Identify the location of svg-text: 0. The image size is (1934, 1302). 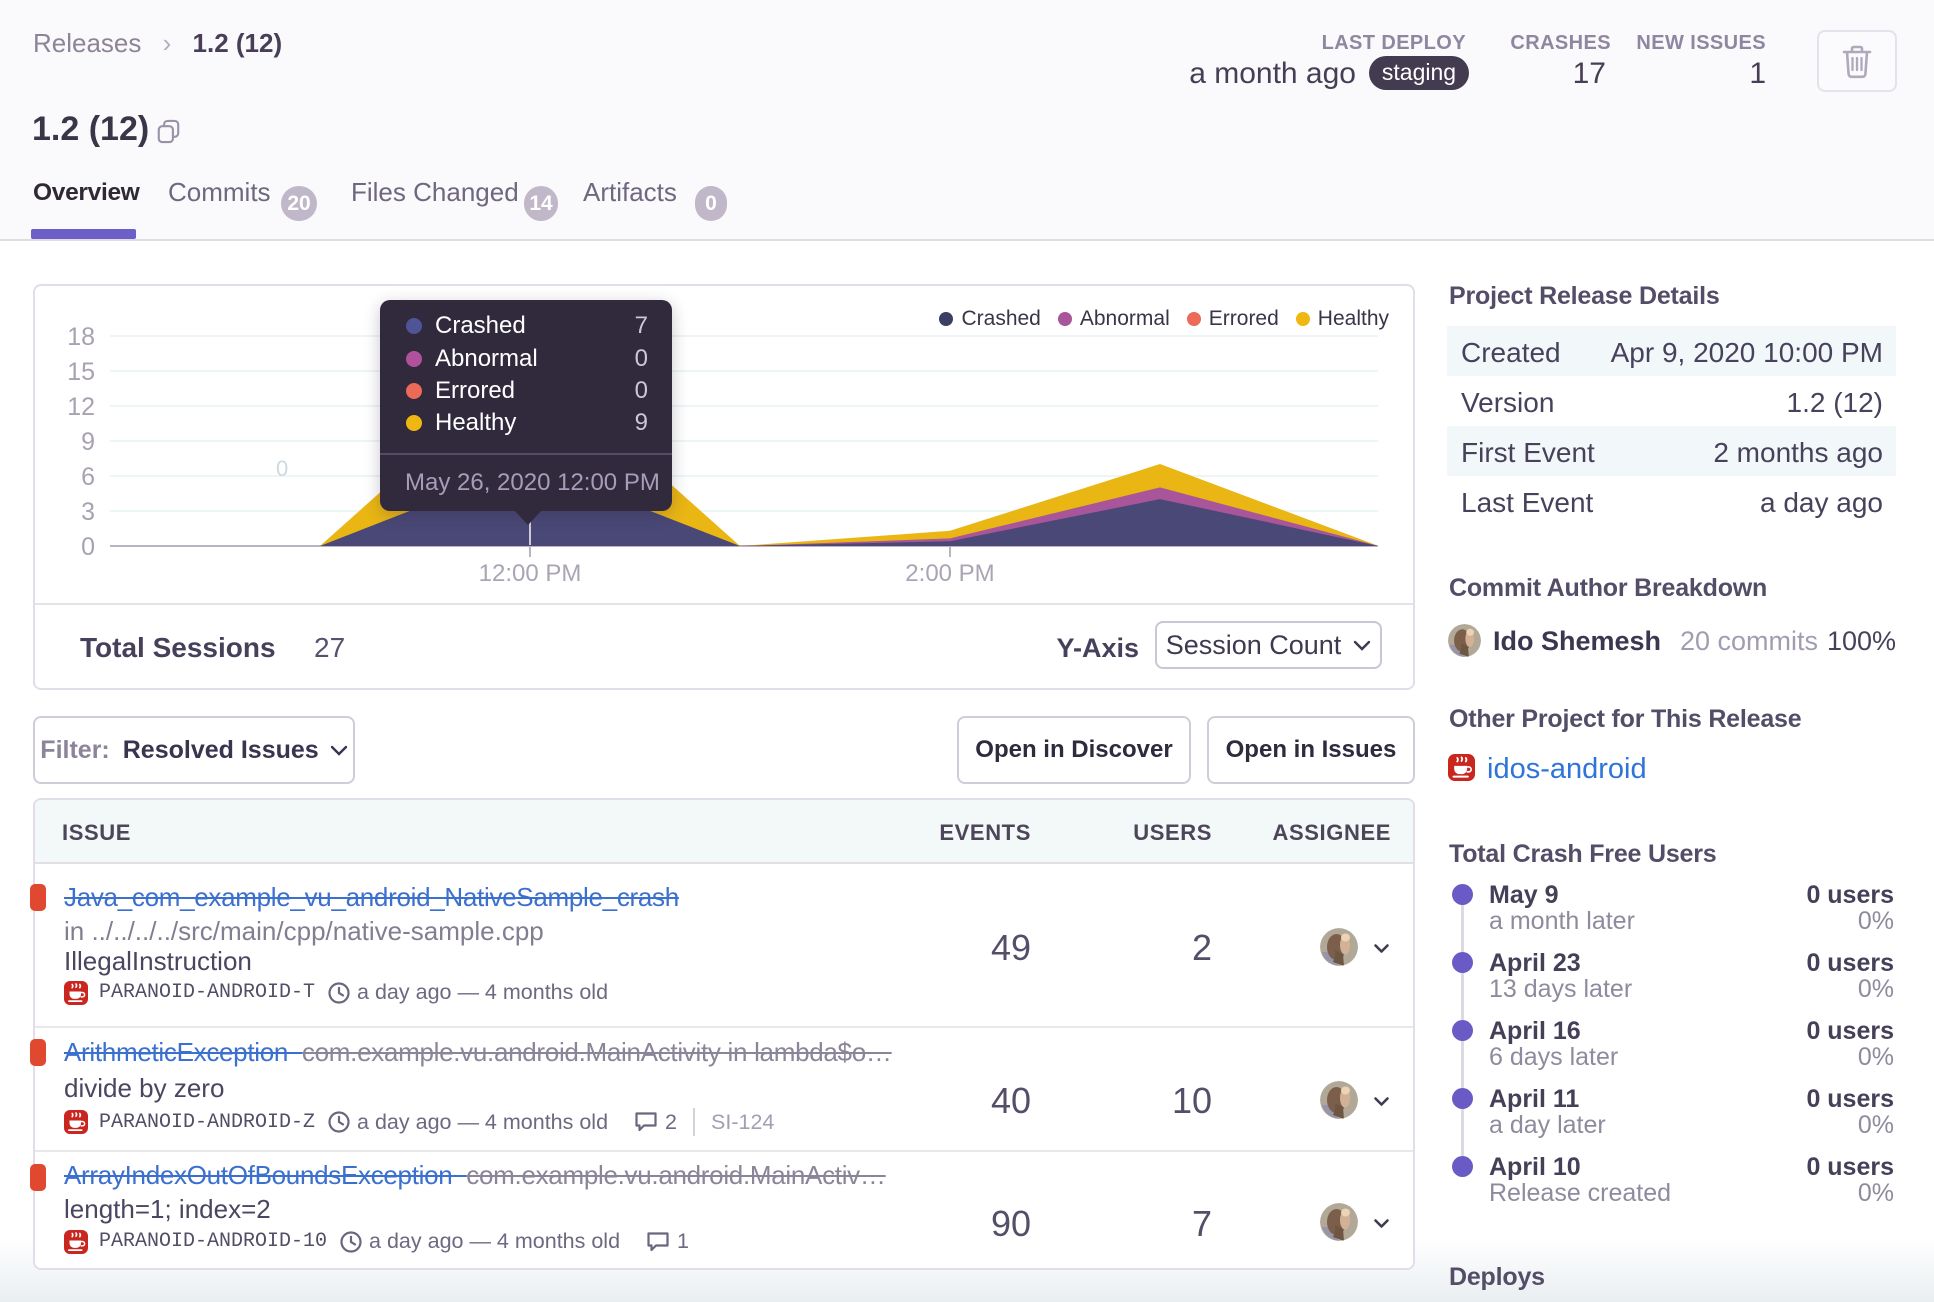
(282, 468).